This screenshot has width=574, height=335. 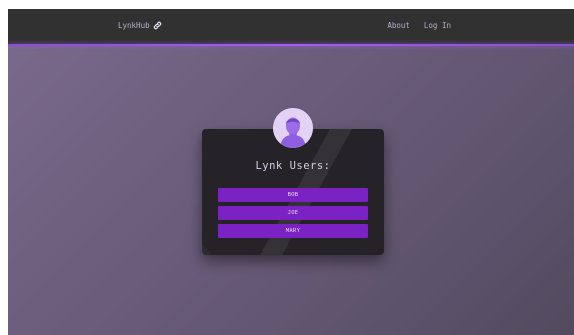 I want to click on user-button-bob: BOB, so click(x=293, y=195).